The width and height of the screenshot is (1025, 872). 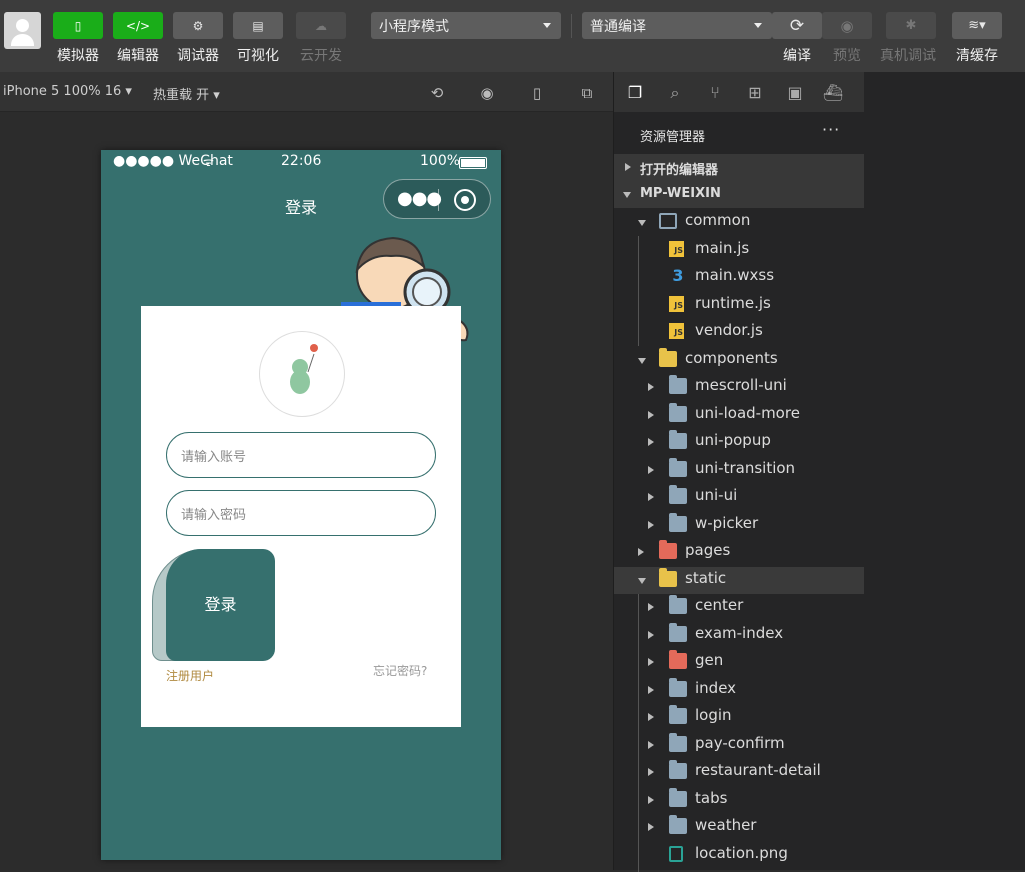 I want to click on tree-item-label: vendor.js, so click(x=729, y=330).